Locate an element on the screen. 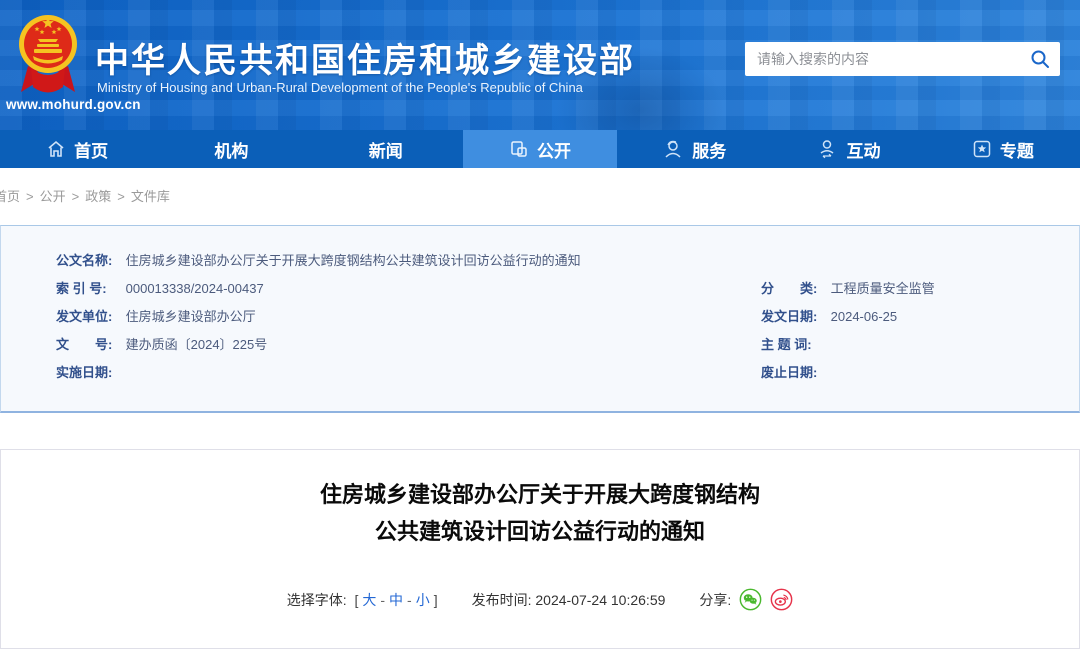 This screenshot has height=649, width=1080. nav-item-home: 首页 is located at coordinates (77, 149).